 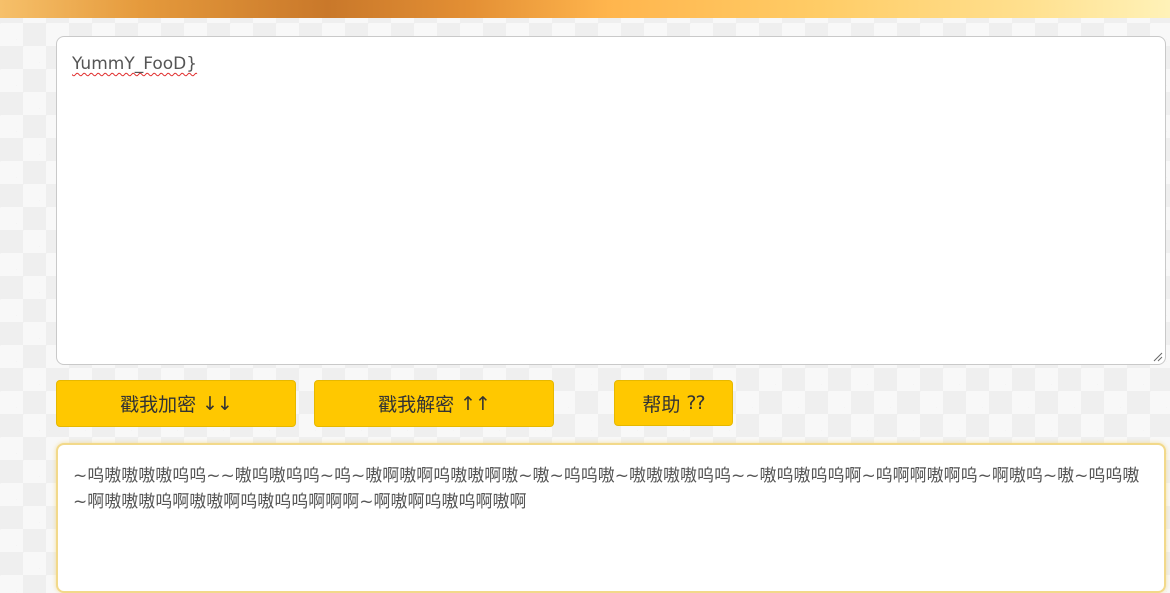 I want to click on input-text: YummY_FooD}, so click(x=135, y=64).